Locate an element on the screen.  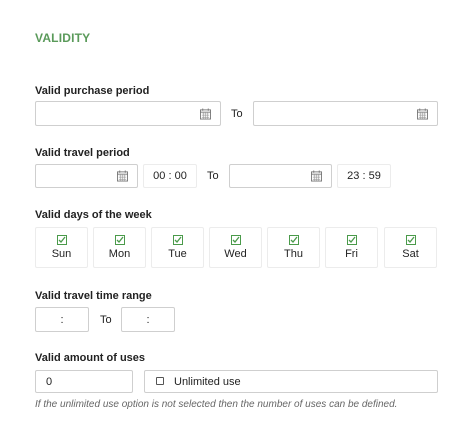
travel-to-time-field: 23 : 59 is located at coordinates (364, 176).